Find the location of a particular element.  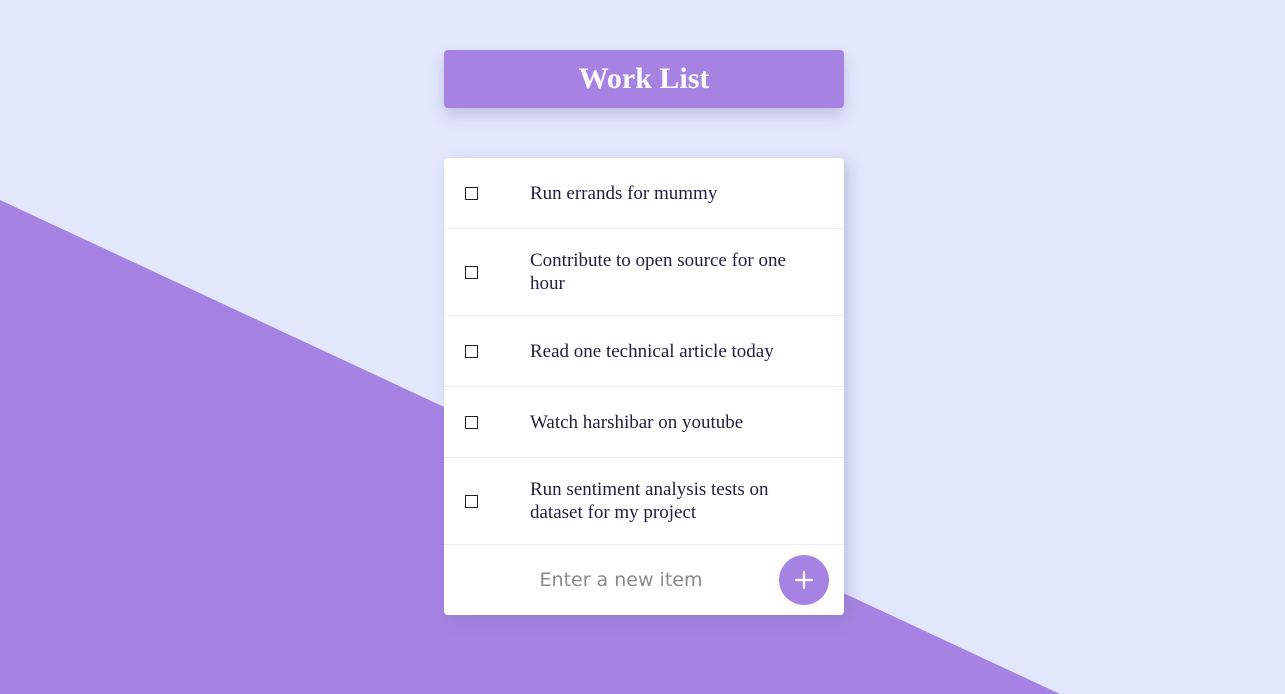

item-text: Run errands for mummy is located at coordinates (624, 193).